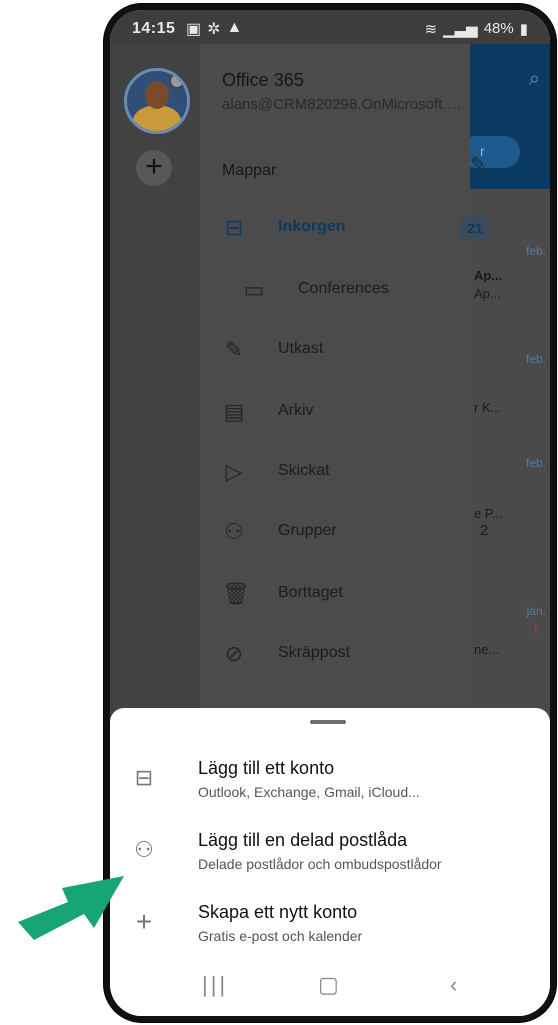 The height and width of the screenshot is (1025, 558). What do you see at coordinates (234, 349) in the screenshot?
I see `draft-icon: ✎` at bounding box center [234, 349].